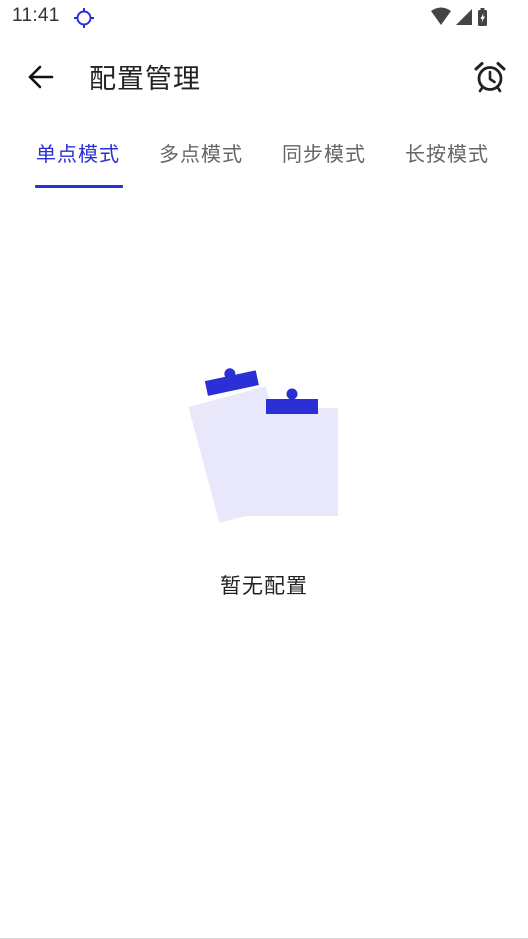  Describe the element at coordinates (145, 79) in the screenshot. I see `page-title: 配置管理` at that location.